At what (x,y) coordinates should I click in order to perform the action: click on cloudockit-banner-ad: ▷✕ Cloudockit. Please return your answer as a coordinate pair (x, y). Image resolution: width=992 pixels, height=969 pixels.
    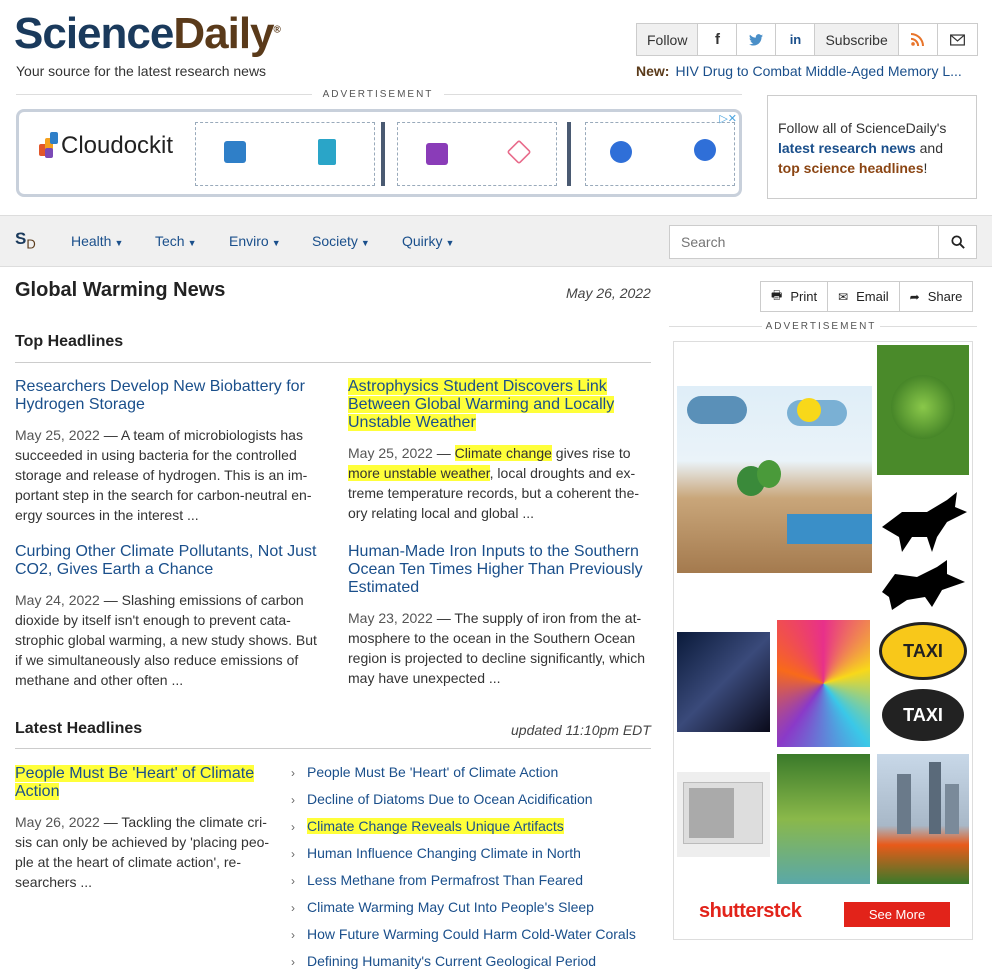
    Looking at the image, I should click on (379, 153).